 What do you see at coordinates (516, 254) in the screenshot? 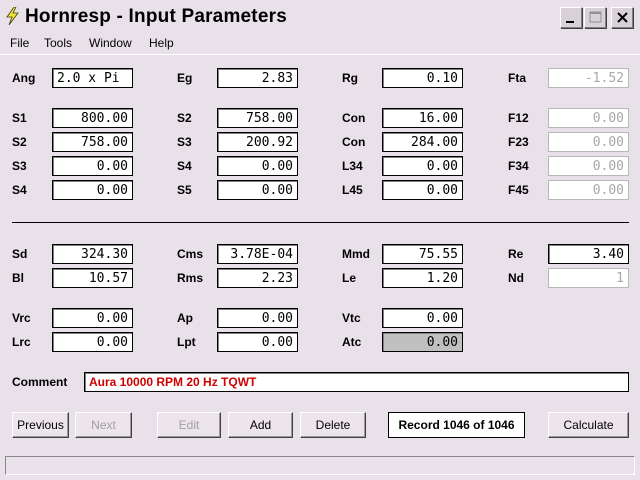
I see `re-label: Re` at bounding box center [516, 254].